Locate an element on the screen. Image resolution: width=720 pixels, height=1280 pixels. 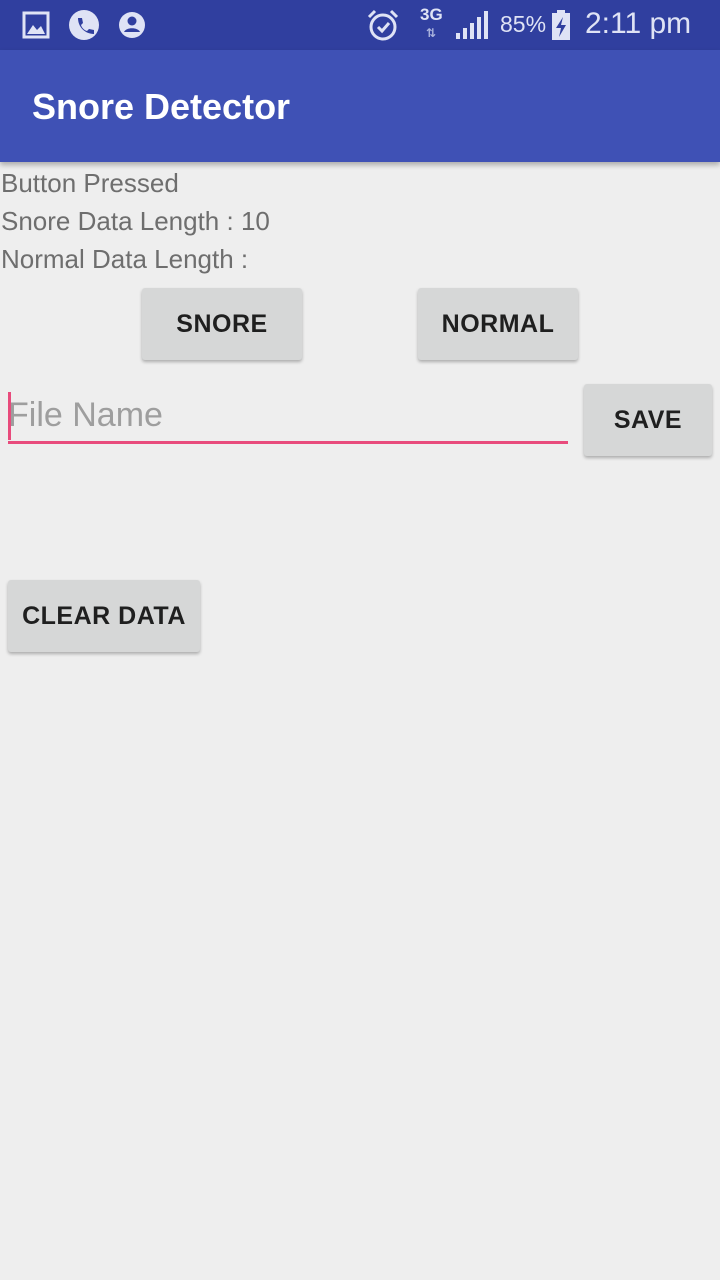
status-bar: 3G ⇅ 85% 2:11 pm is located at coordinates (360, 25).